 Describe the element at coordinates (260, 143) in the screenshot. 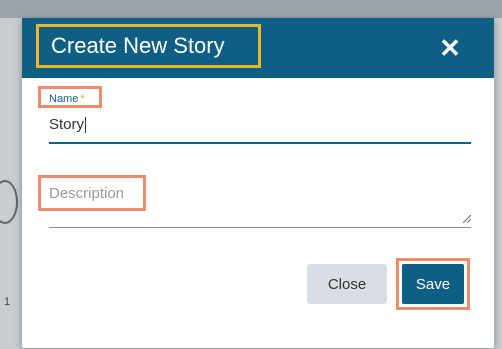

I see `name-input-underline` at that location.